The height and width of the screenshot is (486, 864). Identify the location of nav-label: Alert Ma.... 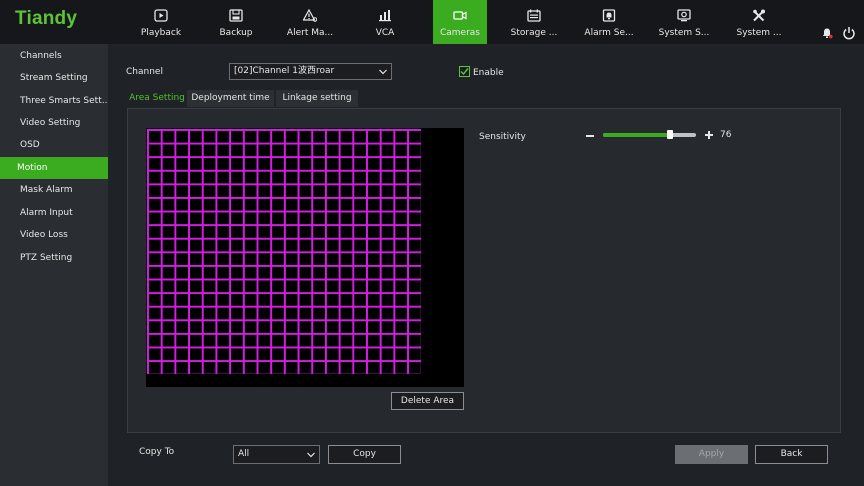
(310, 33).